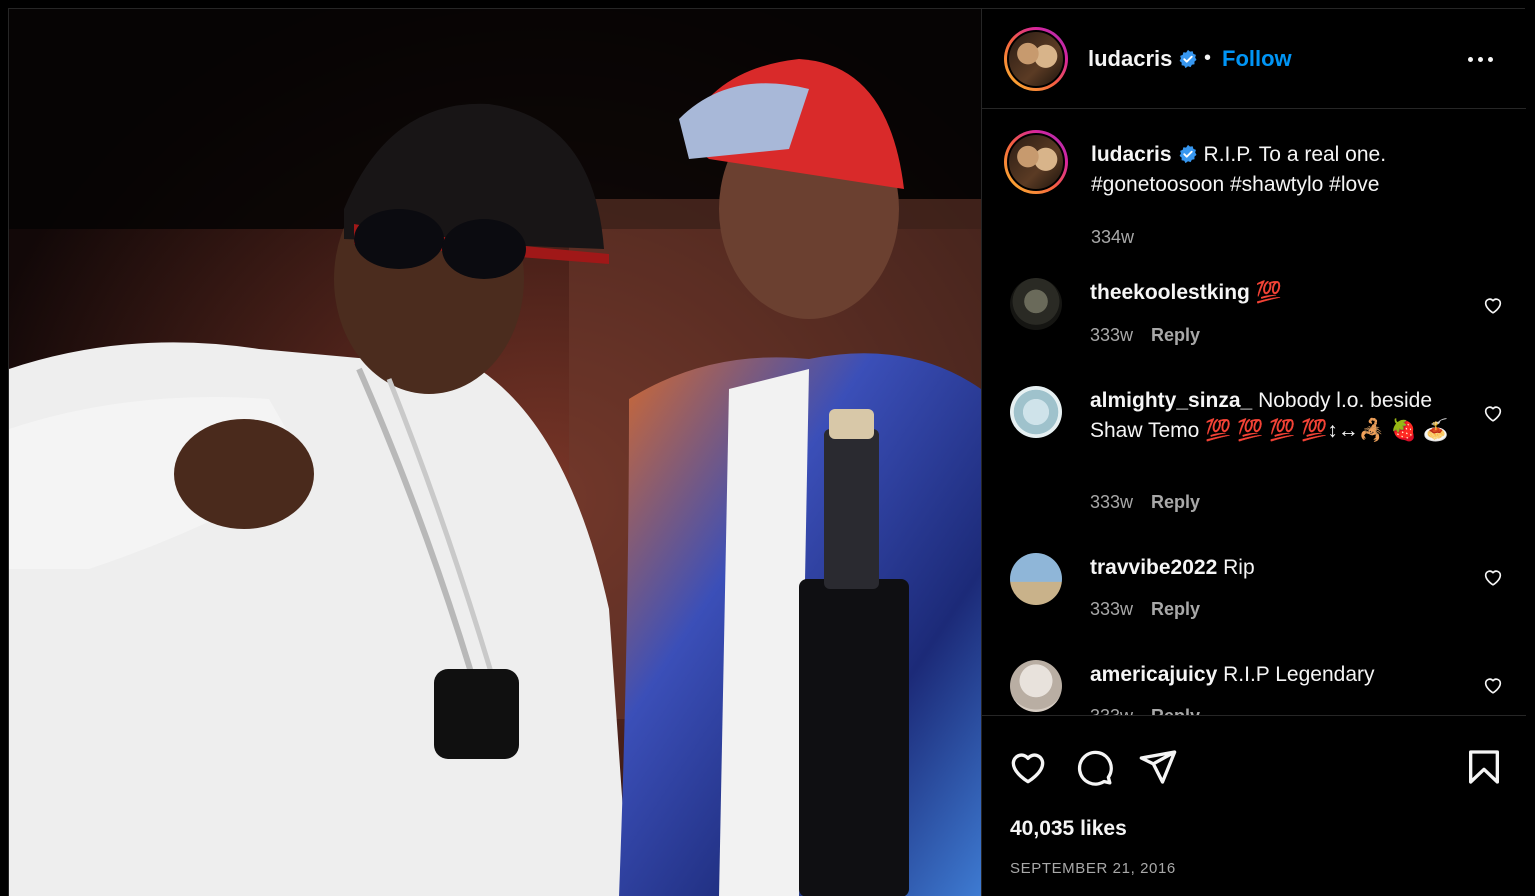 Image resolution: width=1535 pixels, height=896 pixels. I want to click on caption-timestamp: 334w, so click(1112, 237).